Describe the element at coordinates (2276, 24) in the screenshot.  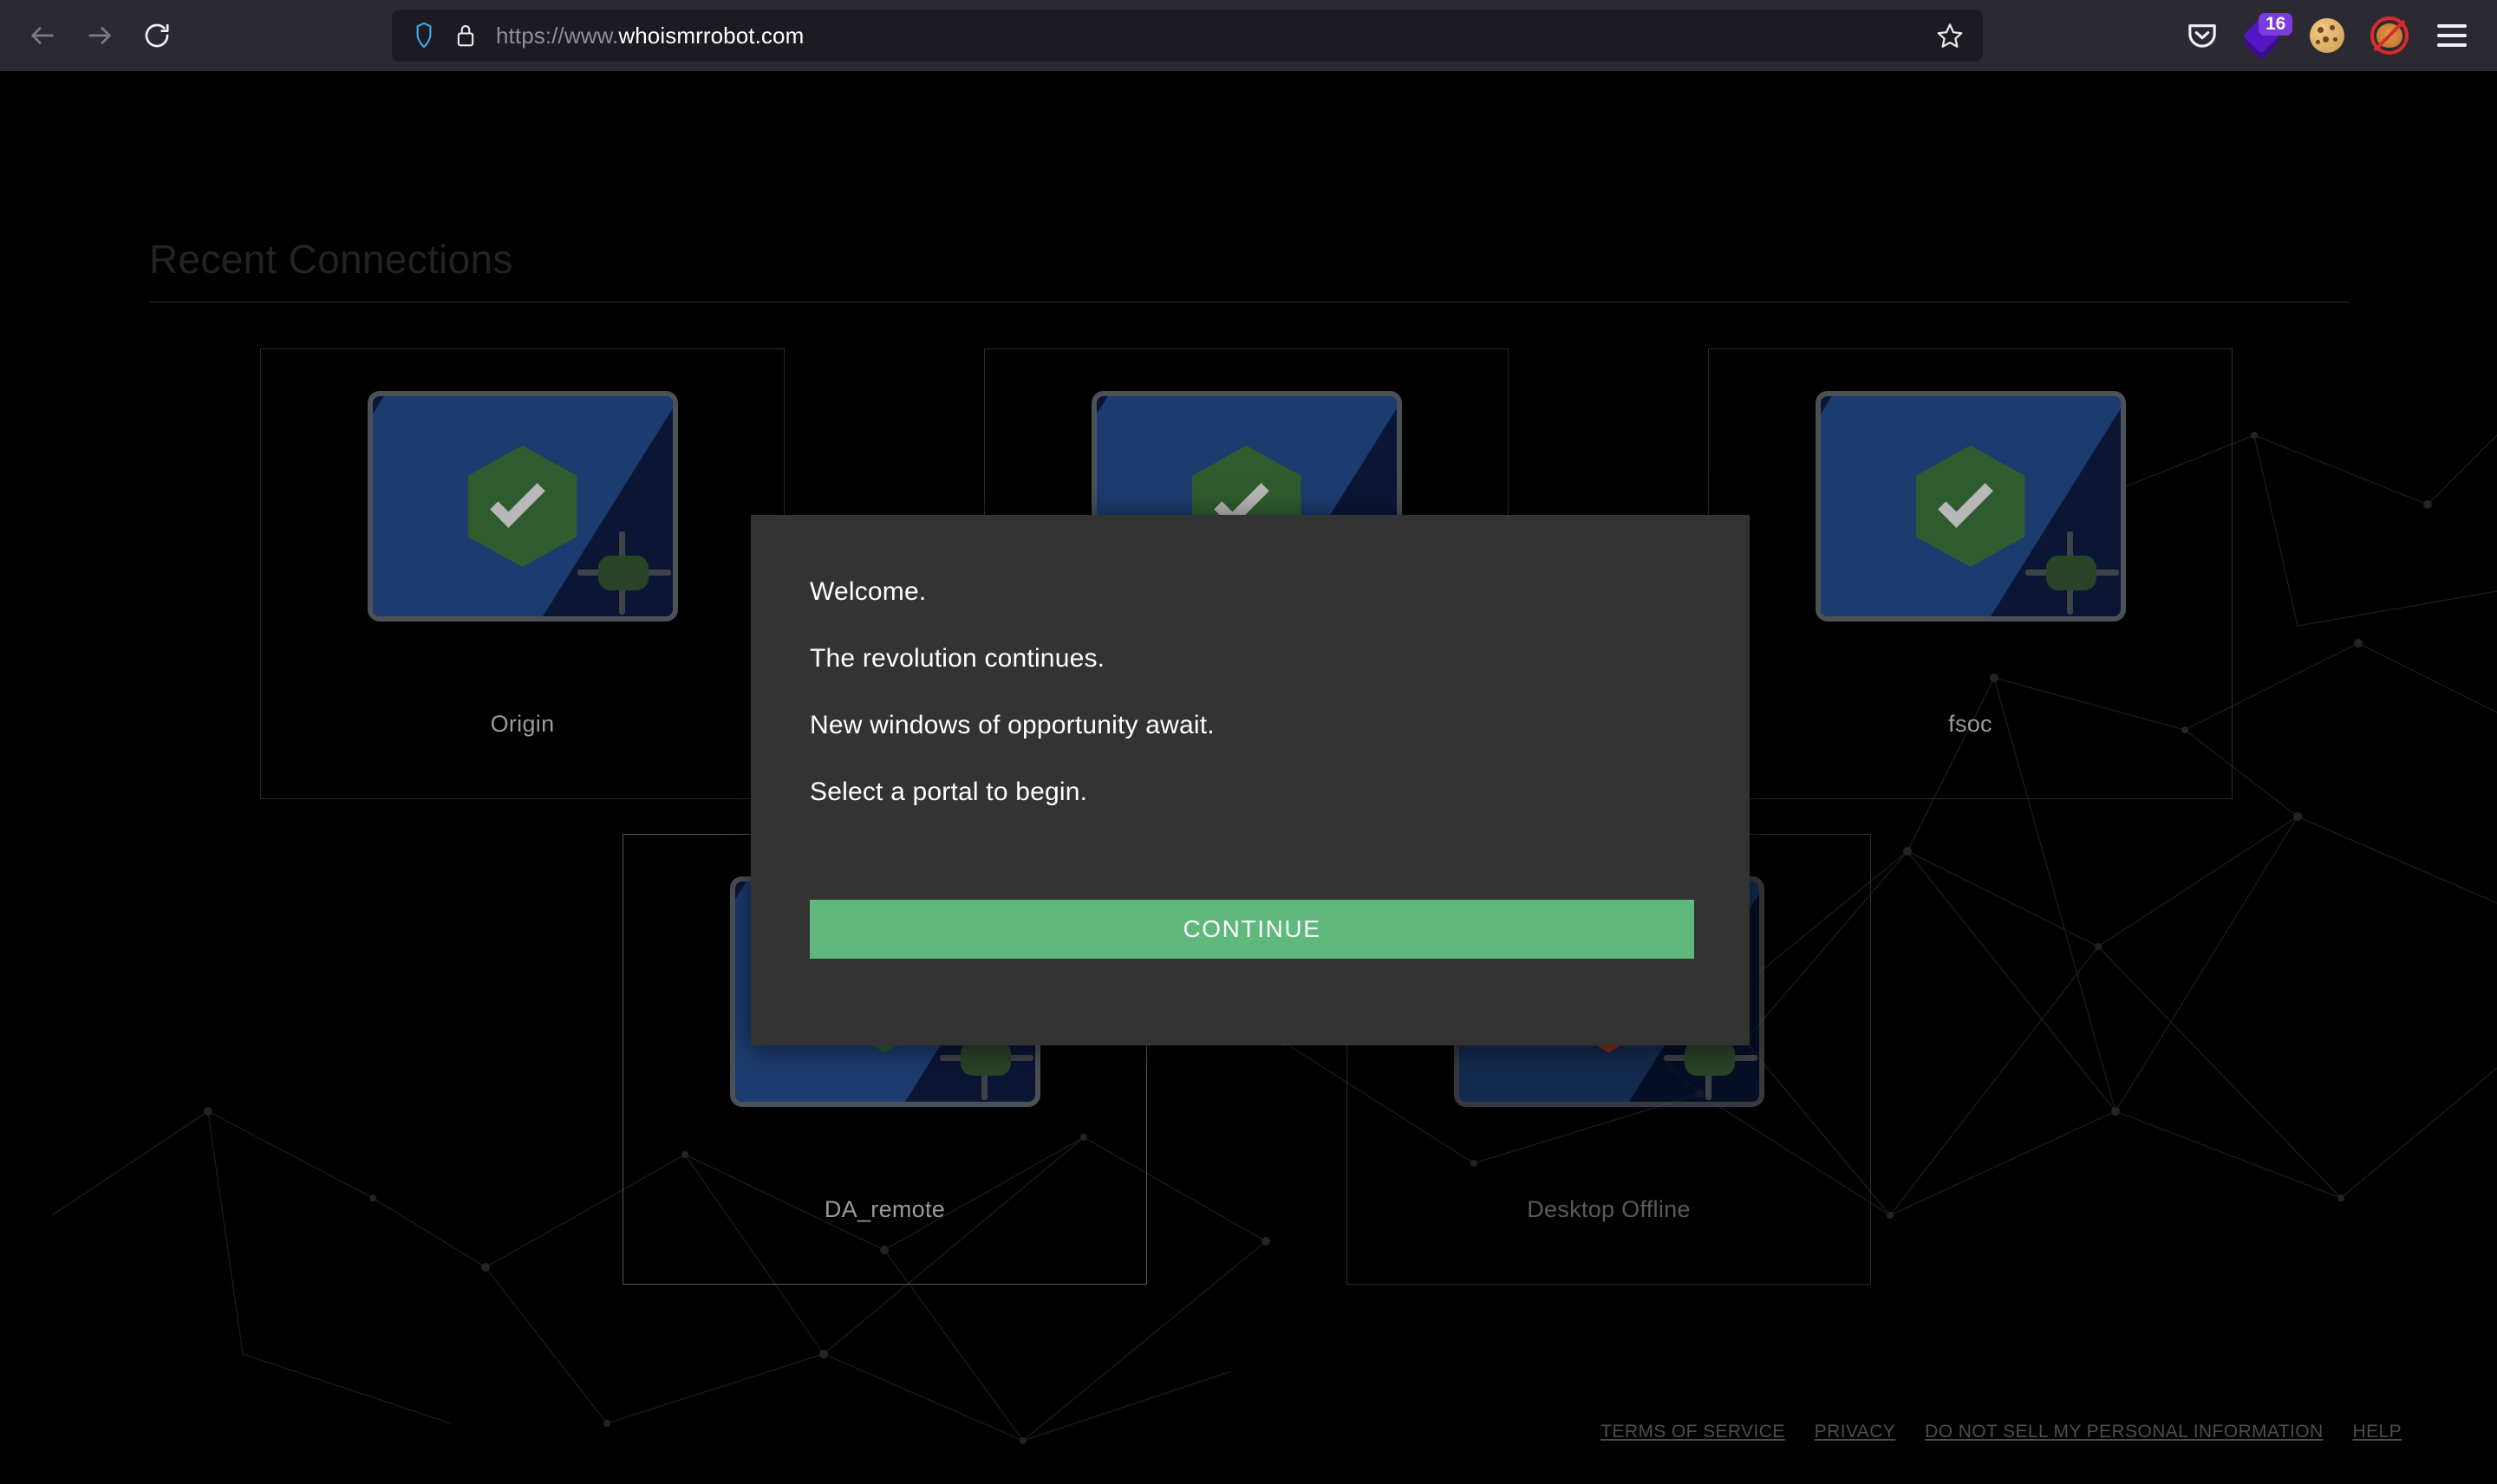
I see `tab-count-badge: 16` at that location.